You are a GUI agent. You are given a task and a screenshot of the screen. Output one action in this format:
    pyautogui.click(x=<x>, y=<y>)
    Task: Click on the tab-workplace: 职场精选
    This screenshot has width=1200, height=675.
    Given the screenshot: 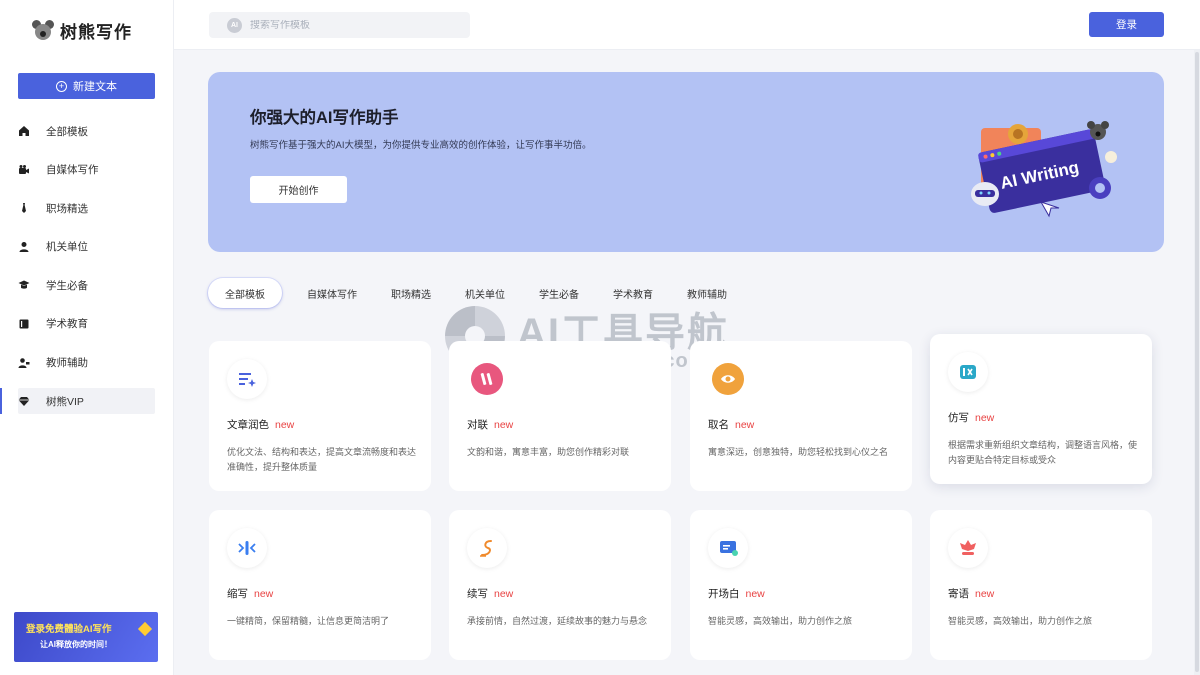 What is the action you would take?
    pyautogui.click(x=411, y=293)
    